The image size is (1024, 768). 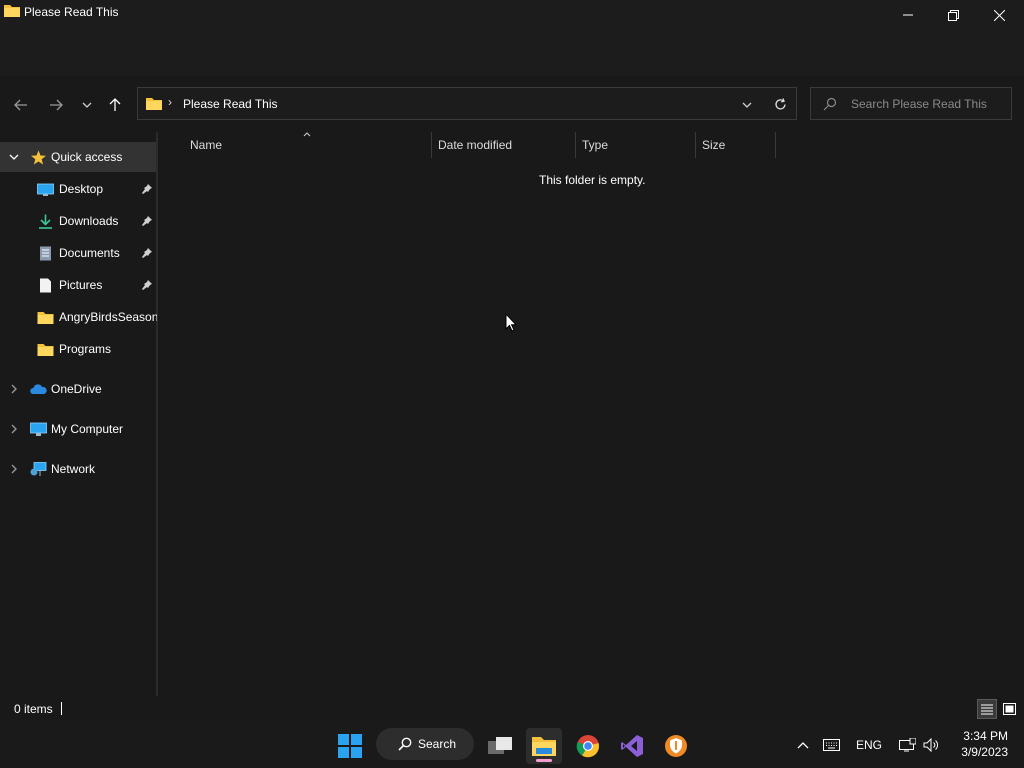 I want to click on sidebar-item-label: Desktop, so click(x=81, y=189).